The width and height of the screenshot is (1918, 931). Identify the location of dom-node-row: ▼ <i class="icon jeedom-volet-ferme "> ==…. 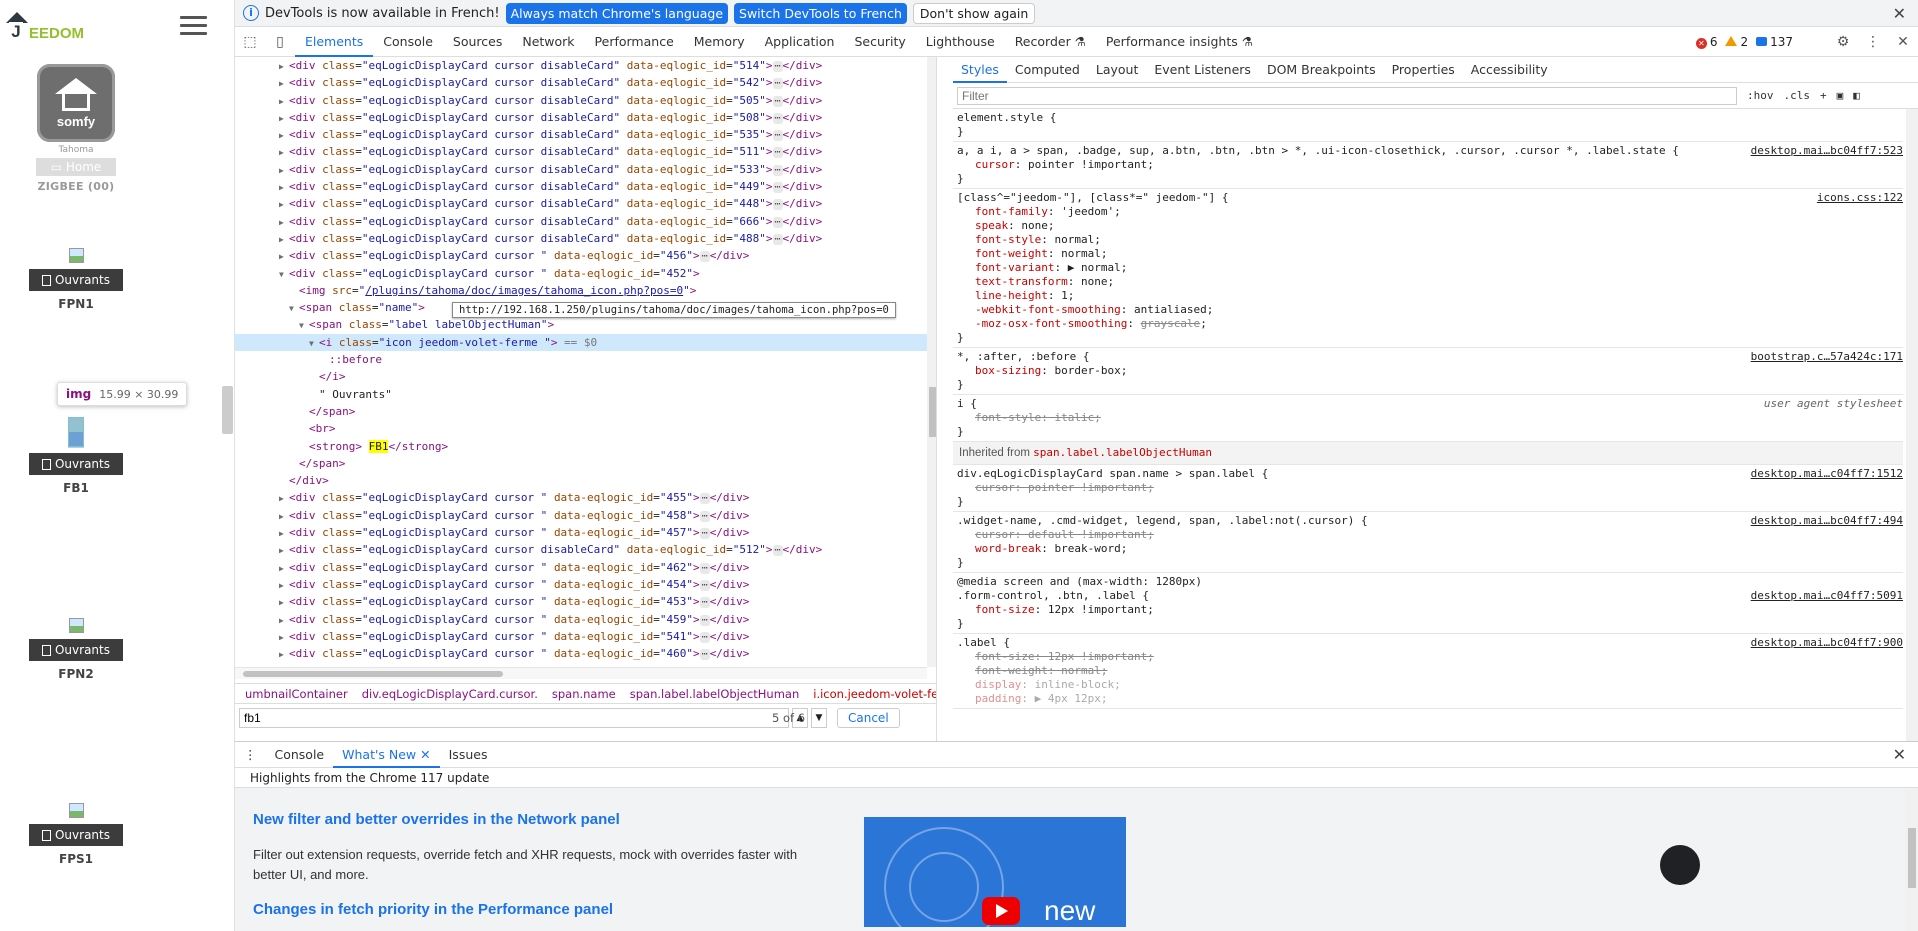
(581, 342).